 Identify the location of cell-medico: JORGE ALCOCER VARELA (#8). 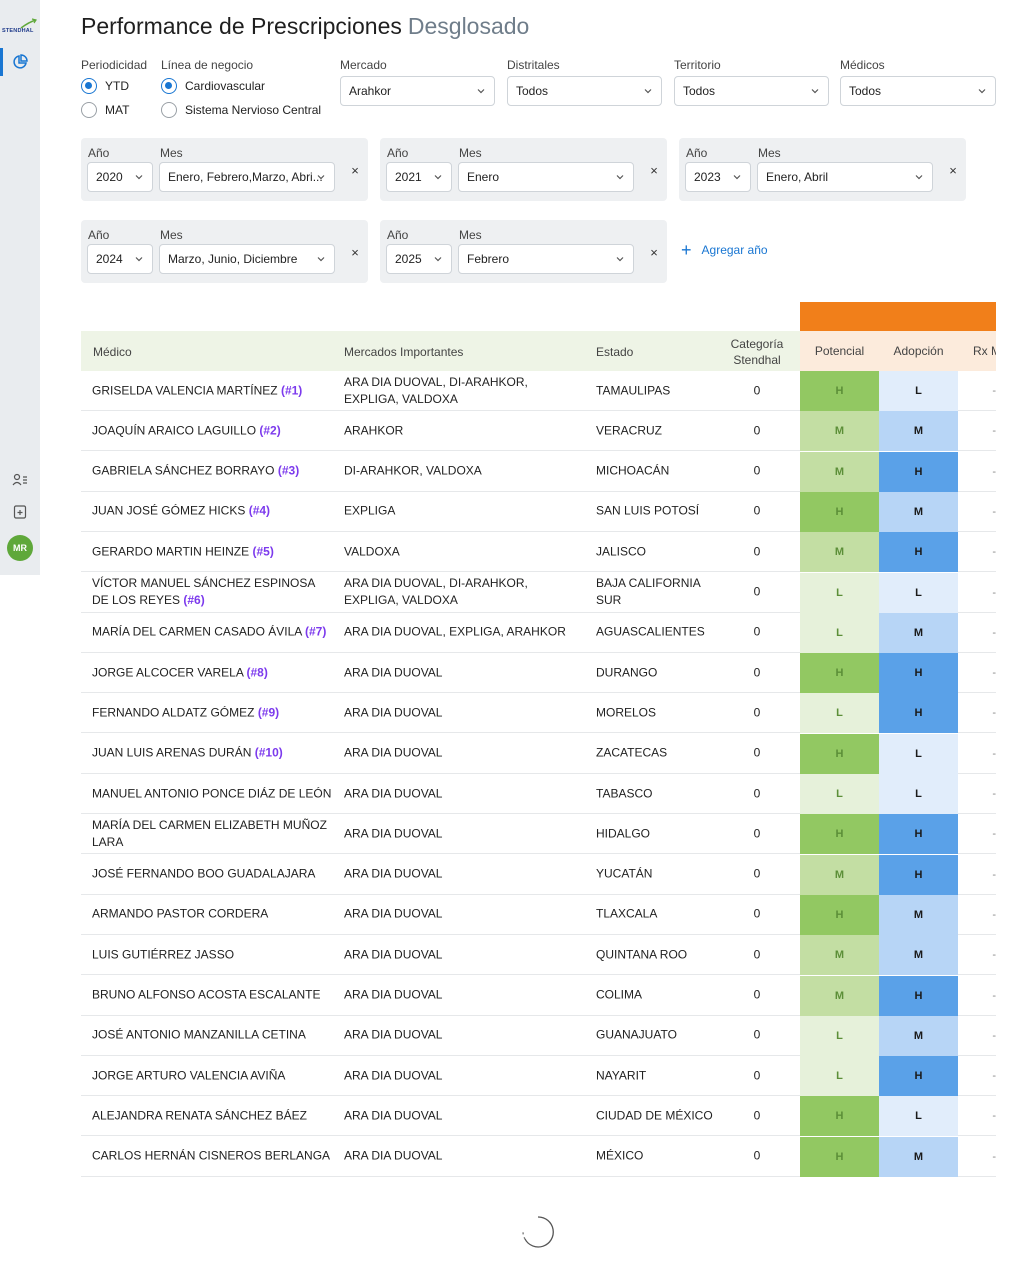
(212, 672).